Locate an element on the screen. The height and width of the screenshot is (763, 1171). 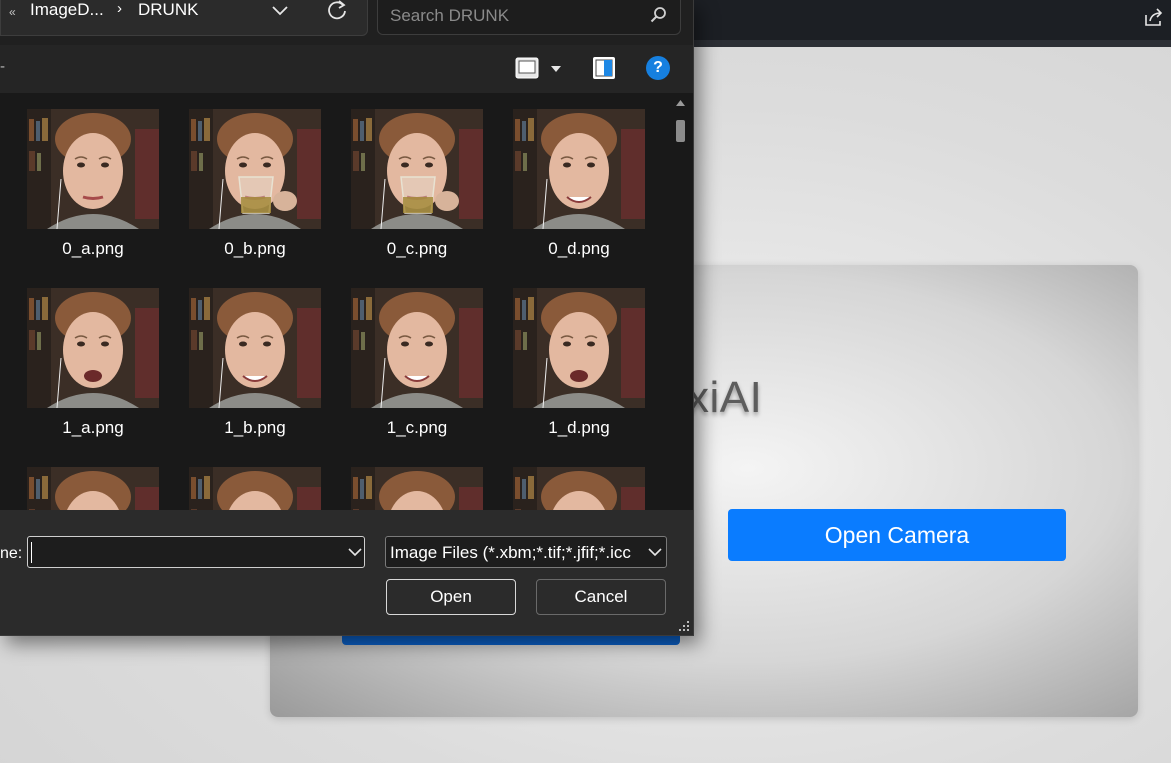
scroll-up-icon is located at coordinates (680, 103).